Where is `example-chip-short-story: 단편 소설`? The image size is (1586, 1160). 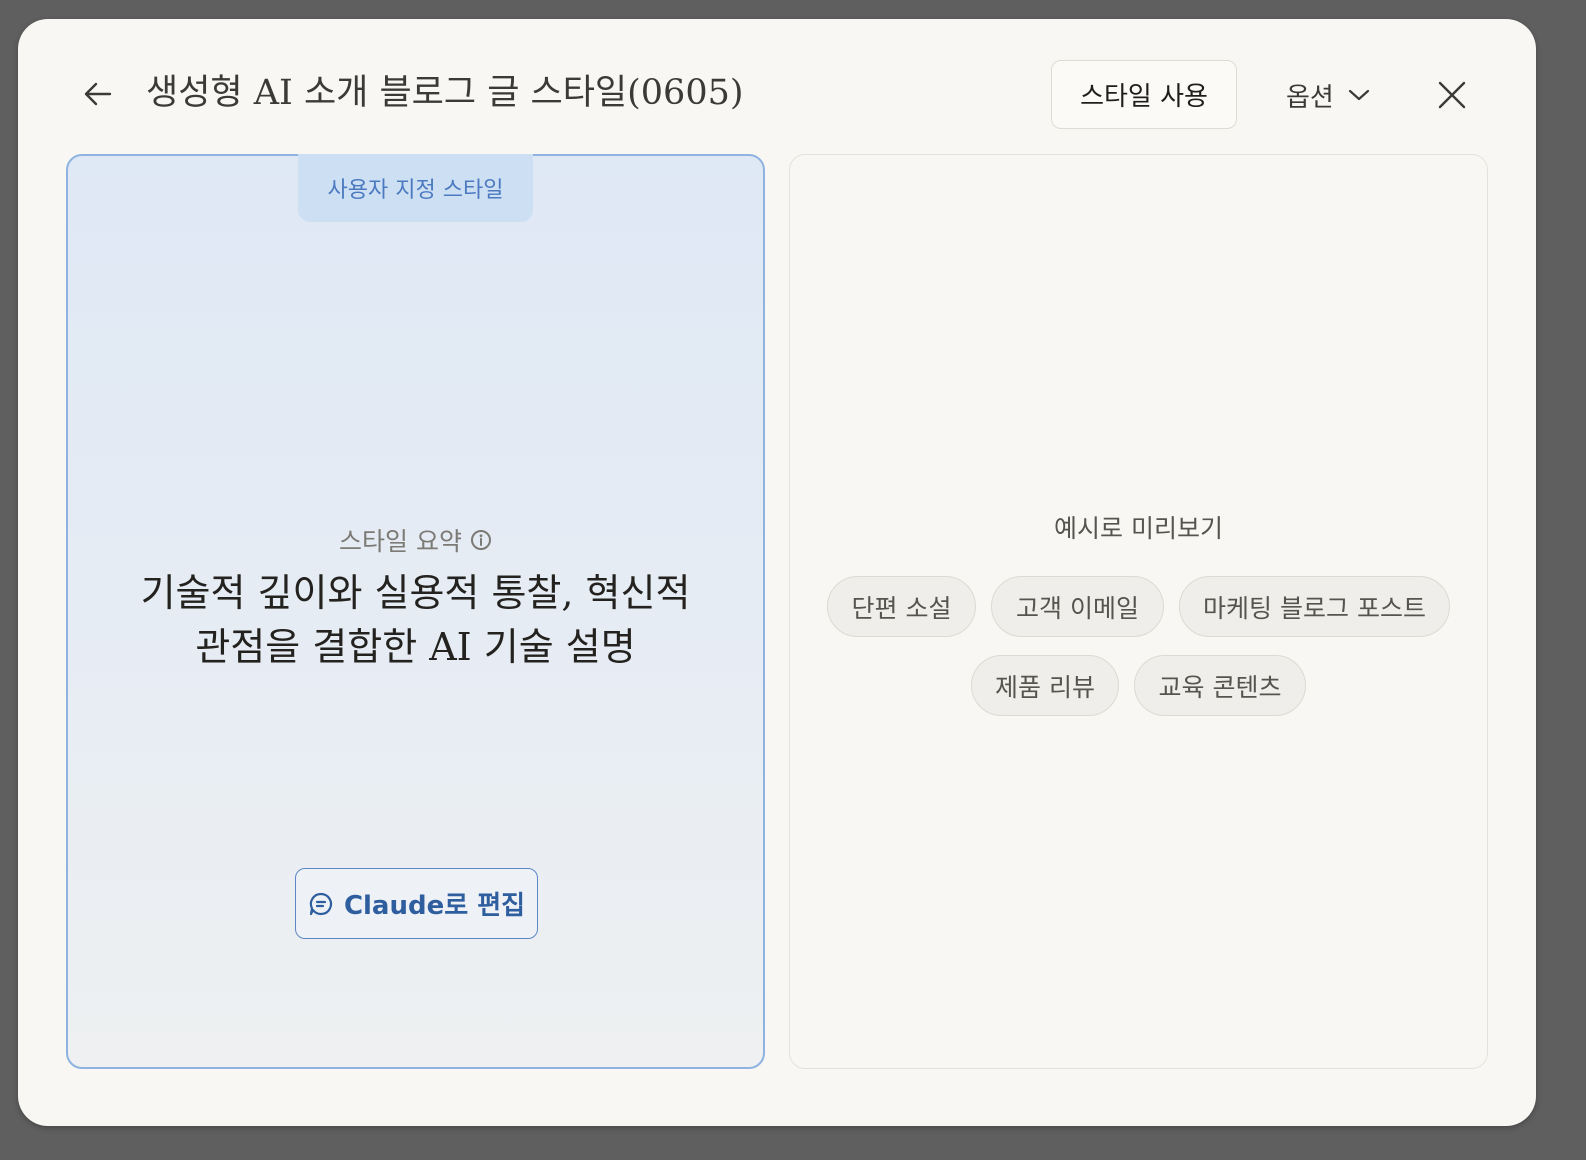
example-chip-short-story: 단편 소설 is located at coordinates (901, 606).